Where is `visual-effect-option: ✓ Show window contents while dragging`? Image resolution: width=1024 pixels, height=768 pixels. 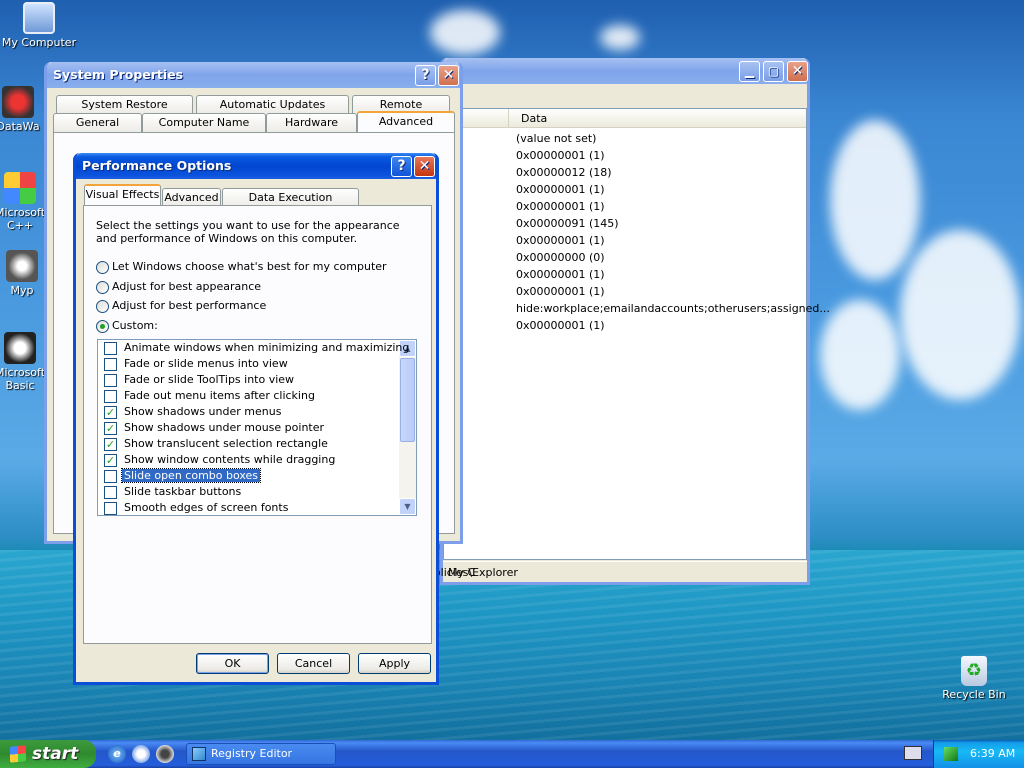
visual-effect-option: ✓ Show window contents while dragging is located at coordinates (220, 460).